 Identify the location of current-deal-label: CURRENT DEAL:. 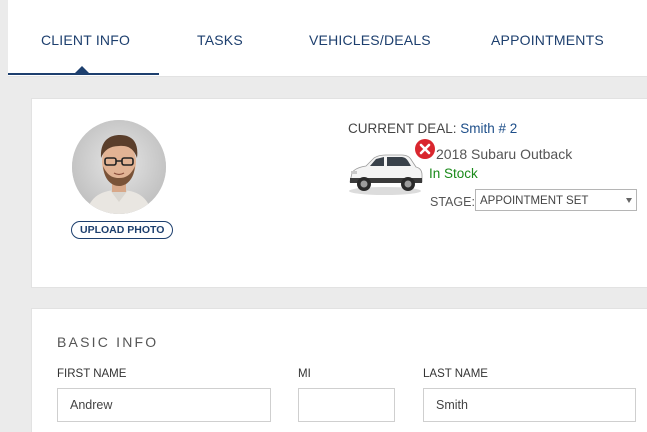
(404, 128).